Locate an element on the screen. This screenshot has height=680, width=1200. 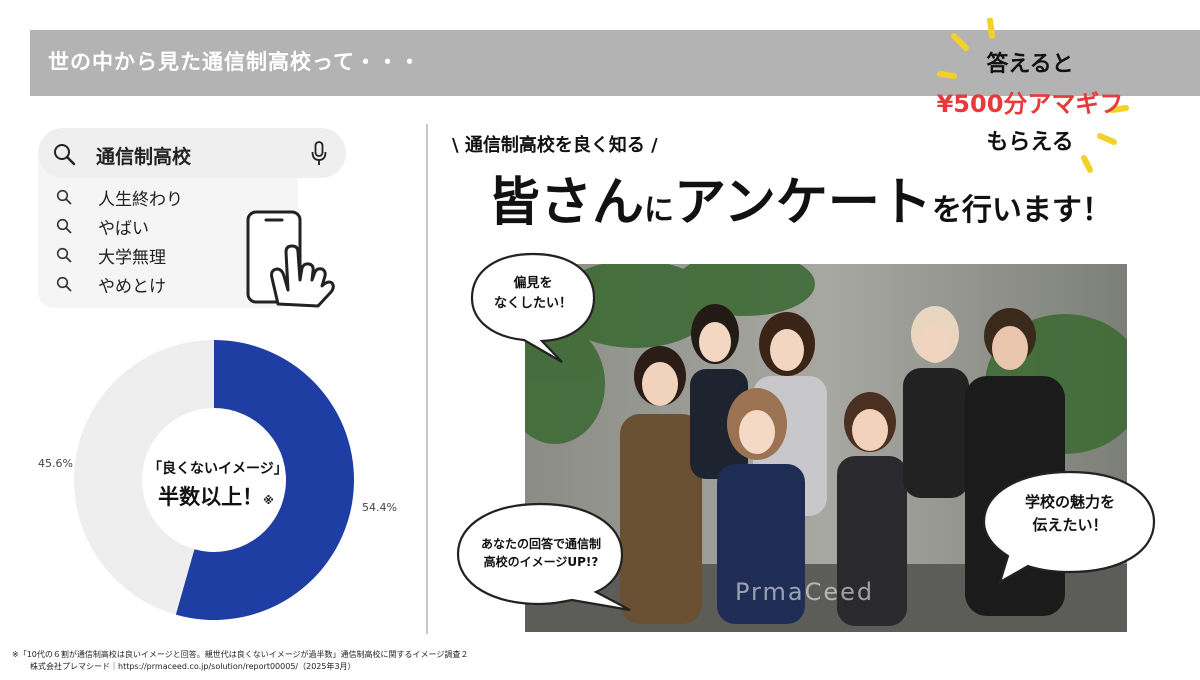
donut-center-headline-text: 半数以上！ is located at coordinates (211, 497).